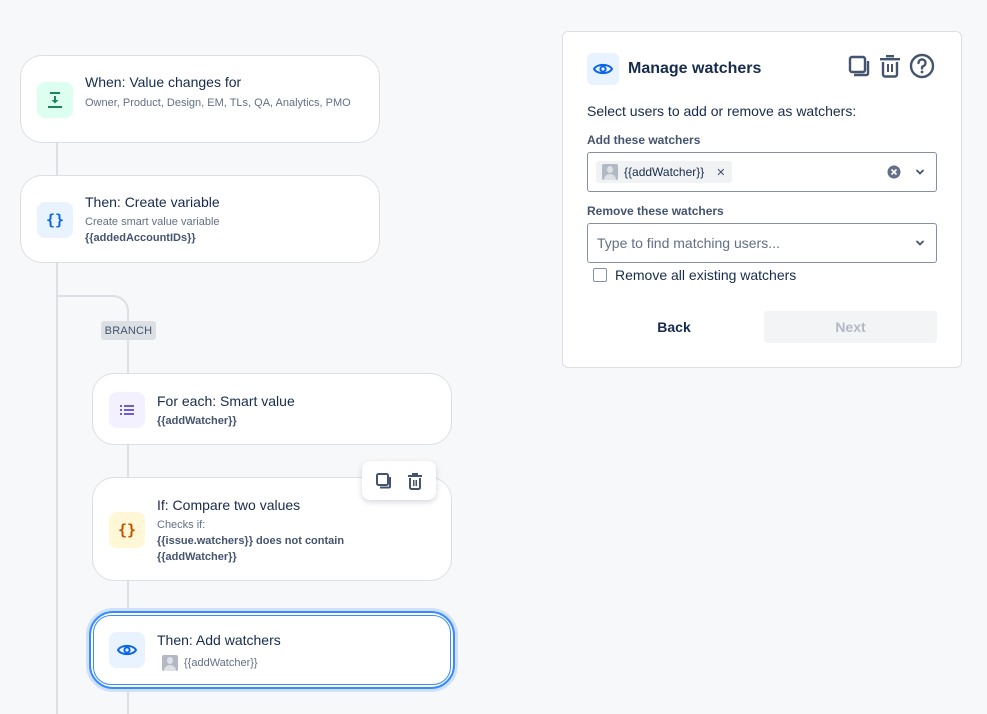 This screenshot has width=987, height=714. I want to click on selected-user-chip: {{addWatcher}} ✕, so click(664, 172).